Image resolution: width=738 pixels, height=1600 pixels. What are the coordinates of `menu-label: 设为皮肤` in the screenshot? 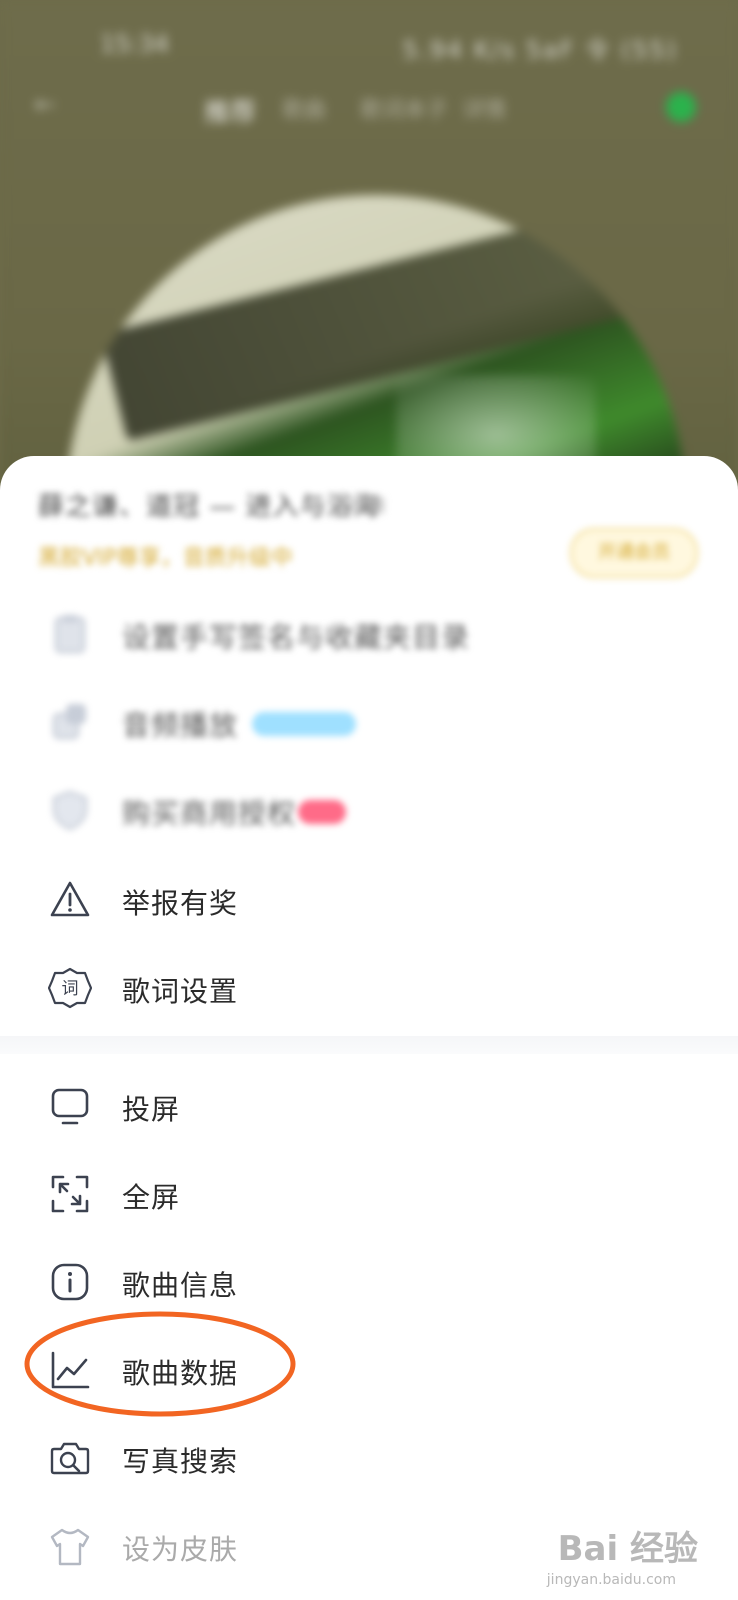 It's located at (180, 1549).